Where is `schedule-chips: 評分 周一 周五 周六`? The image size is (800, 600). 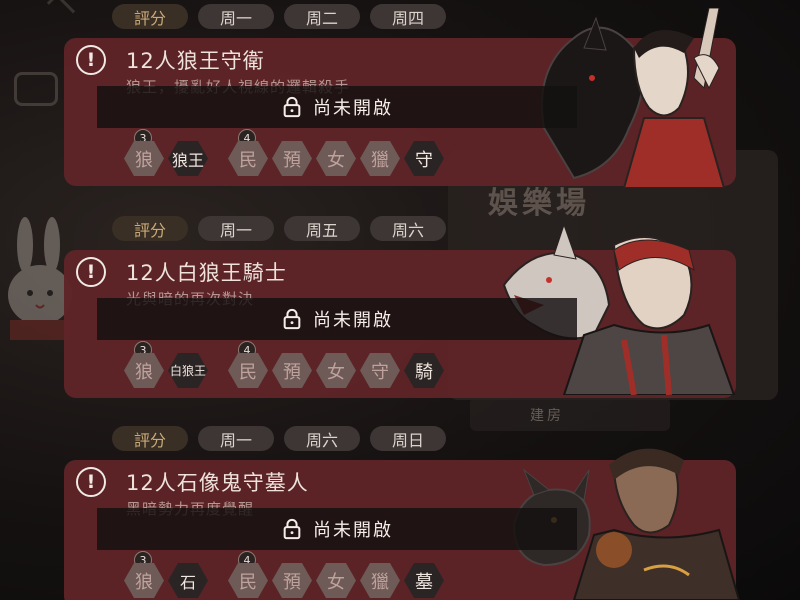 schedule-chips: 評分 周一 周五 周六 is located at coordinates (279, 228).